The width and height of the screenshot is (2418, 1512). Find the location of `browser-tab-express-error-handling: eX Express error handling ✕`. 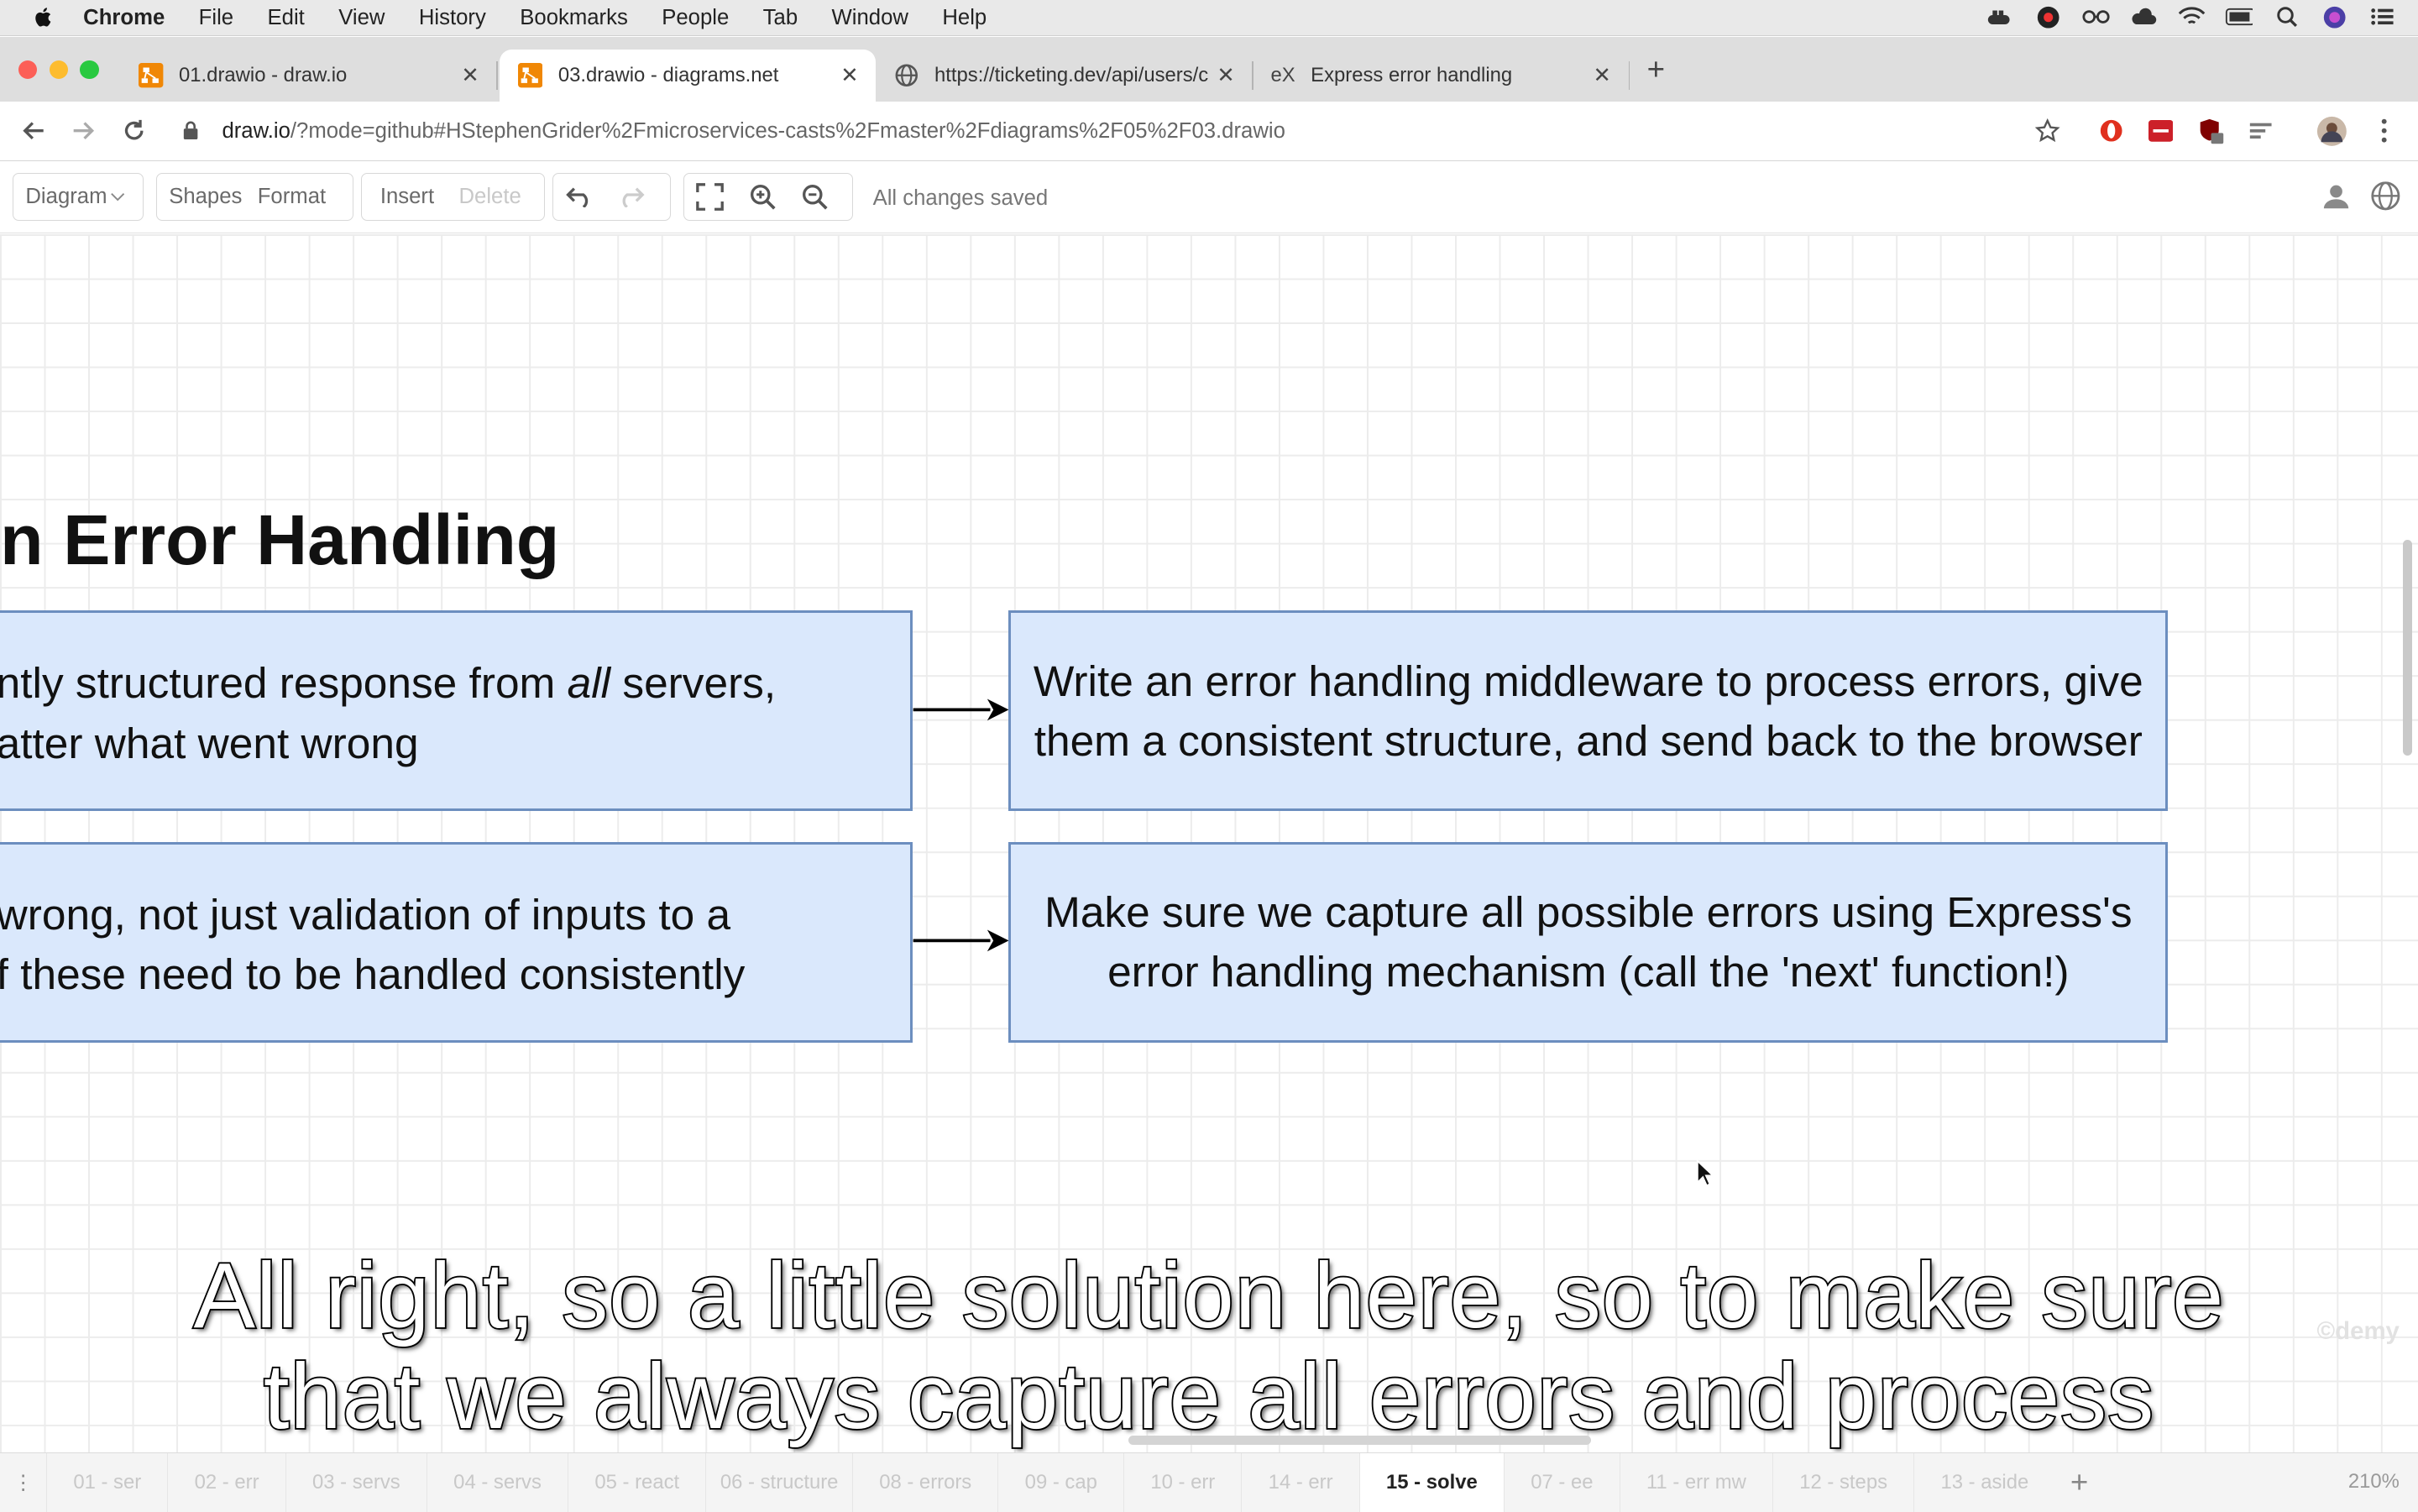

browser-tab-express-error-handling: eX Express error handling ✕ is located at coordinates (1440, 76).